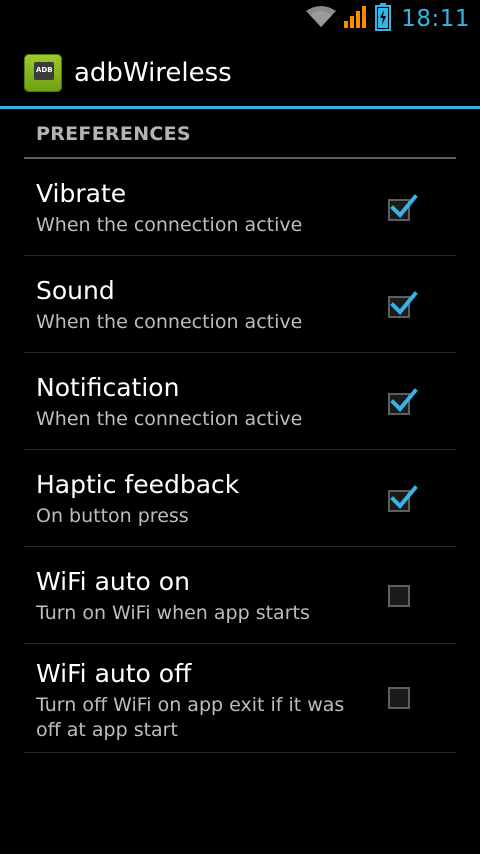 This screenshot has width=480, height=854. I want to click on sound-checkbox, so click(403, 304).